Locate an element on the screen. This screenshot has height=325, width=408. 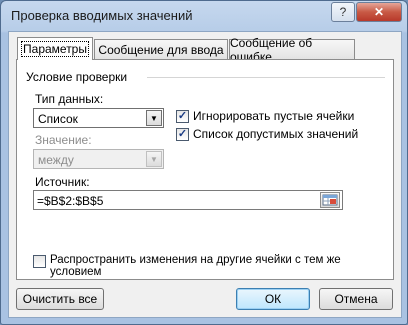
dialog-title: Проверка вводимых значений is located at coordinates (102, 15).